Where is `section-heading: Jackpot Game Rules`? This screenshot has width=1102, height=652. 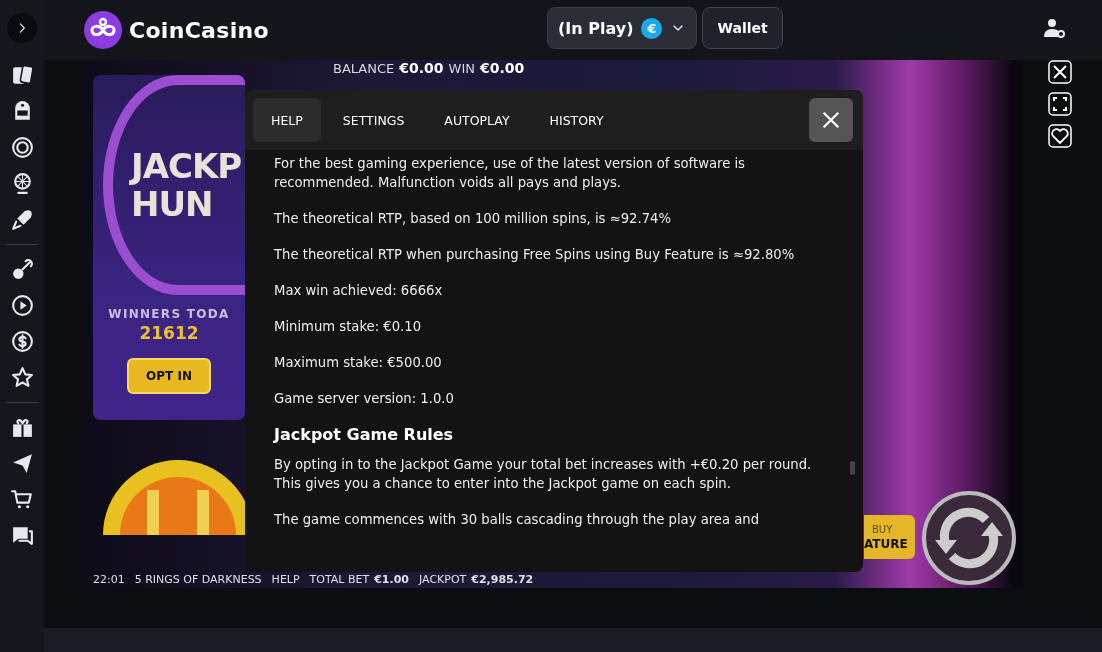 section-heading: Jackpot Game Rules is located at coordinates (364, 434).